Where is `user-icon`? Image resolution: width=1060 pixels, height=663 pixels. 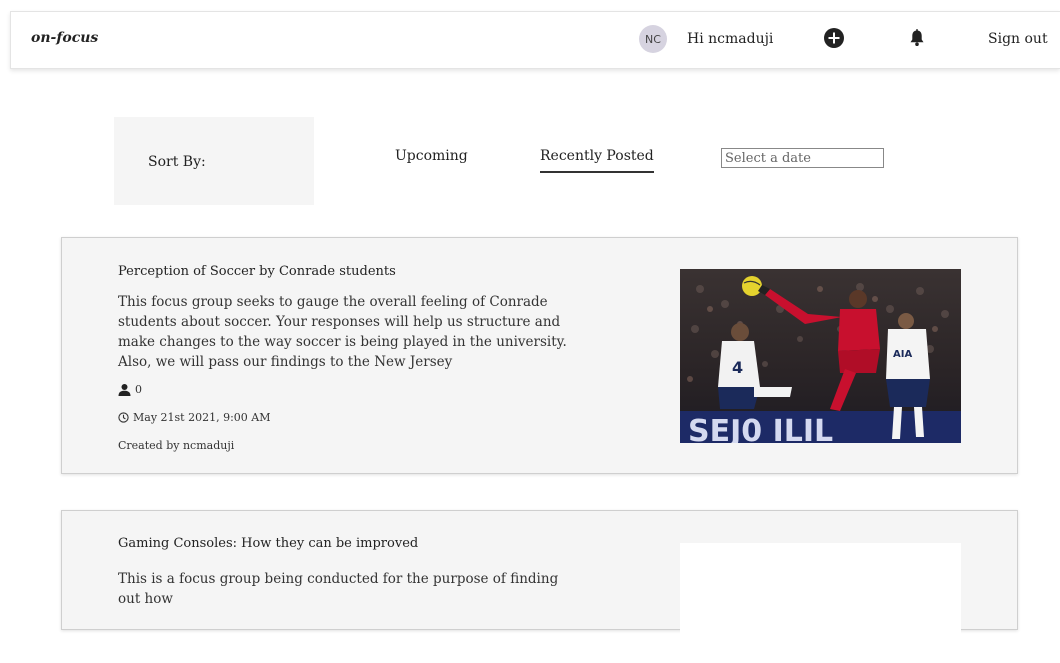
user-icon is located at coordinates (124, 389).